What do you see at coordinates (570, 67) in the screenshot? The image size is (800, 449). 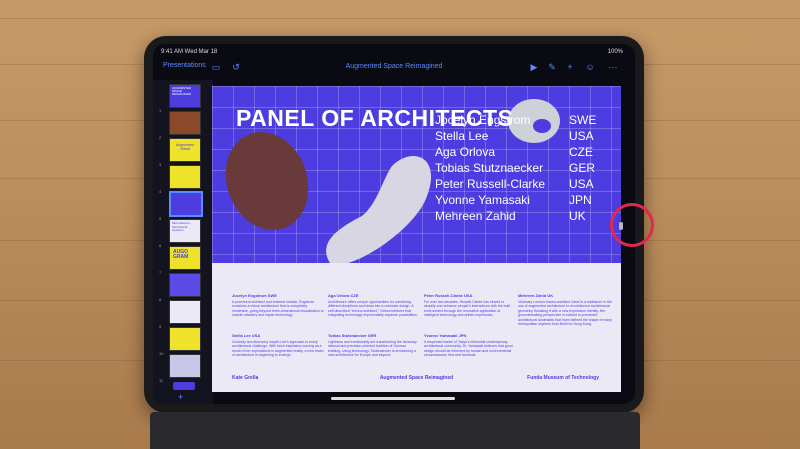 I see `add-icon: +` at bounding box center [570, 67].